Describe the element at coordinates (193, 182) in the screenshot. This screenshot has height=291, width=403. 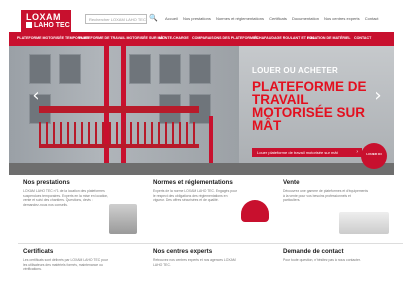
I see `section-title: Normes et réglementations` at that location.